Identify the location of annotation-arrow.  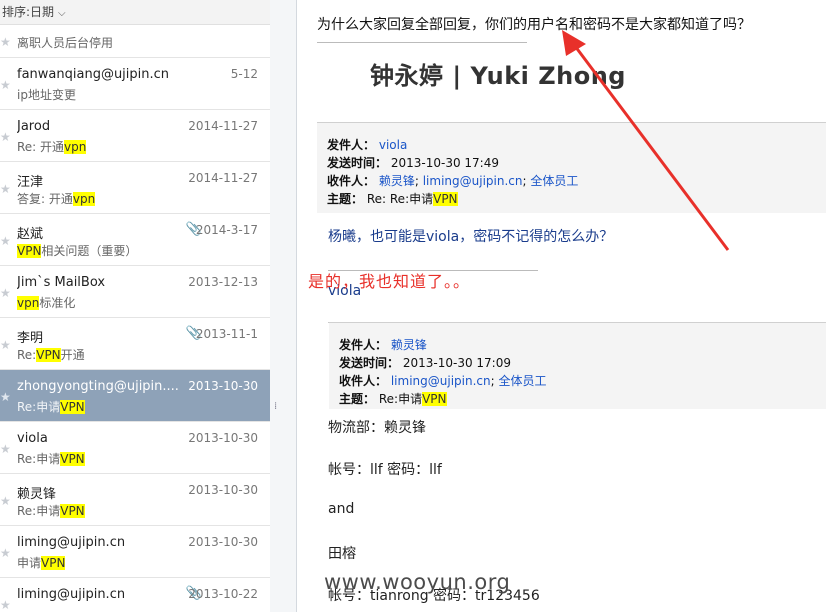
(646, 140).